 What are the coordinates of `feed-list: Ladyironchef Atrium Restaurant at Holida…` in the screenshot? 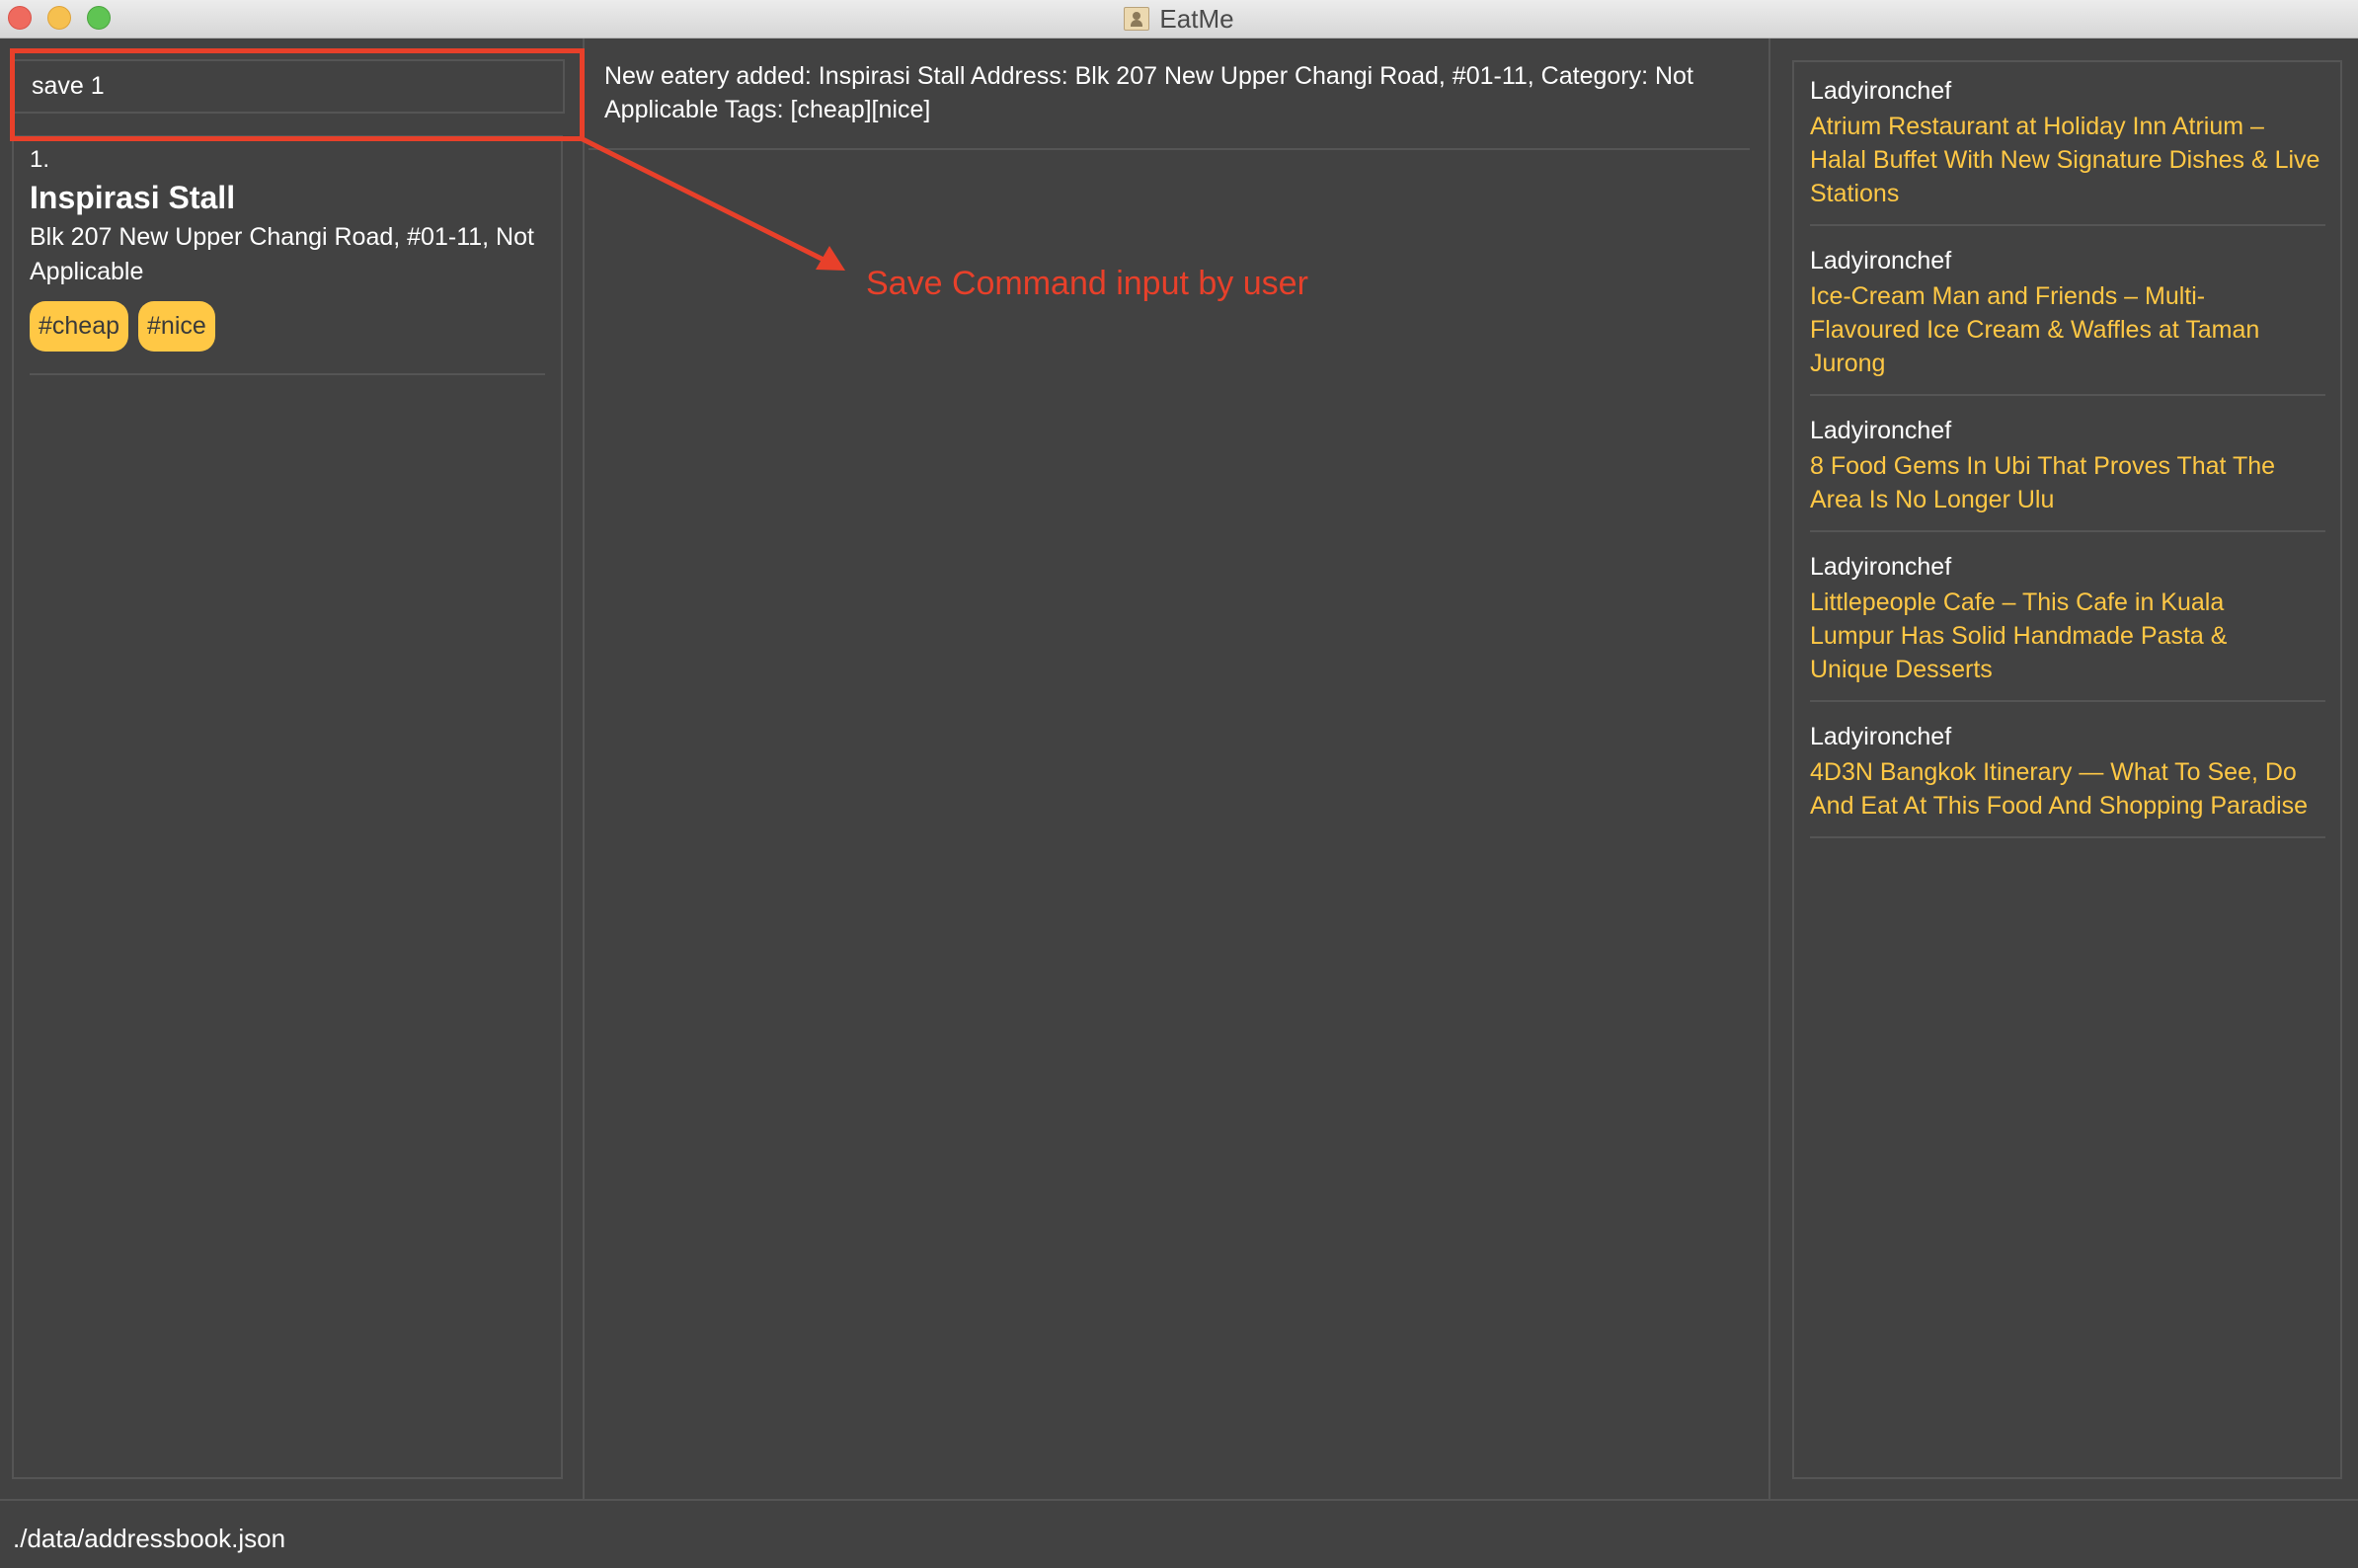 It's located at (2068, 465).